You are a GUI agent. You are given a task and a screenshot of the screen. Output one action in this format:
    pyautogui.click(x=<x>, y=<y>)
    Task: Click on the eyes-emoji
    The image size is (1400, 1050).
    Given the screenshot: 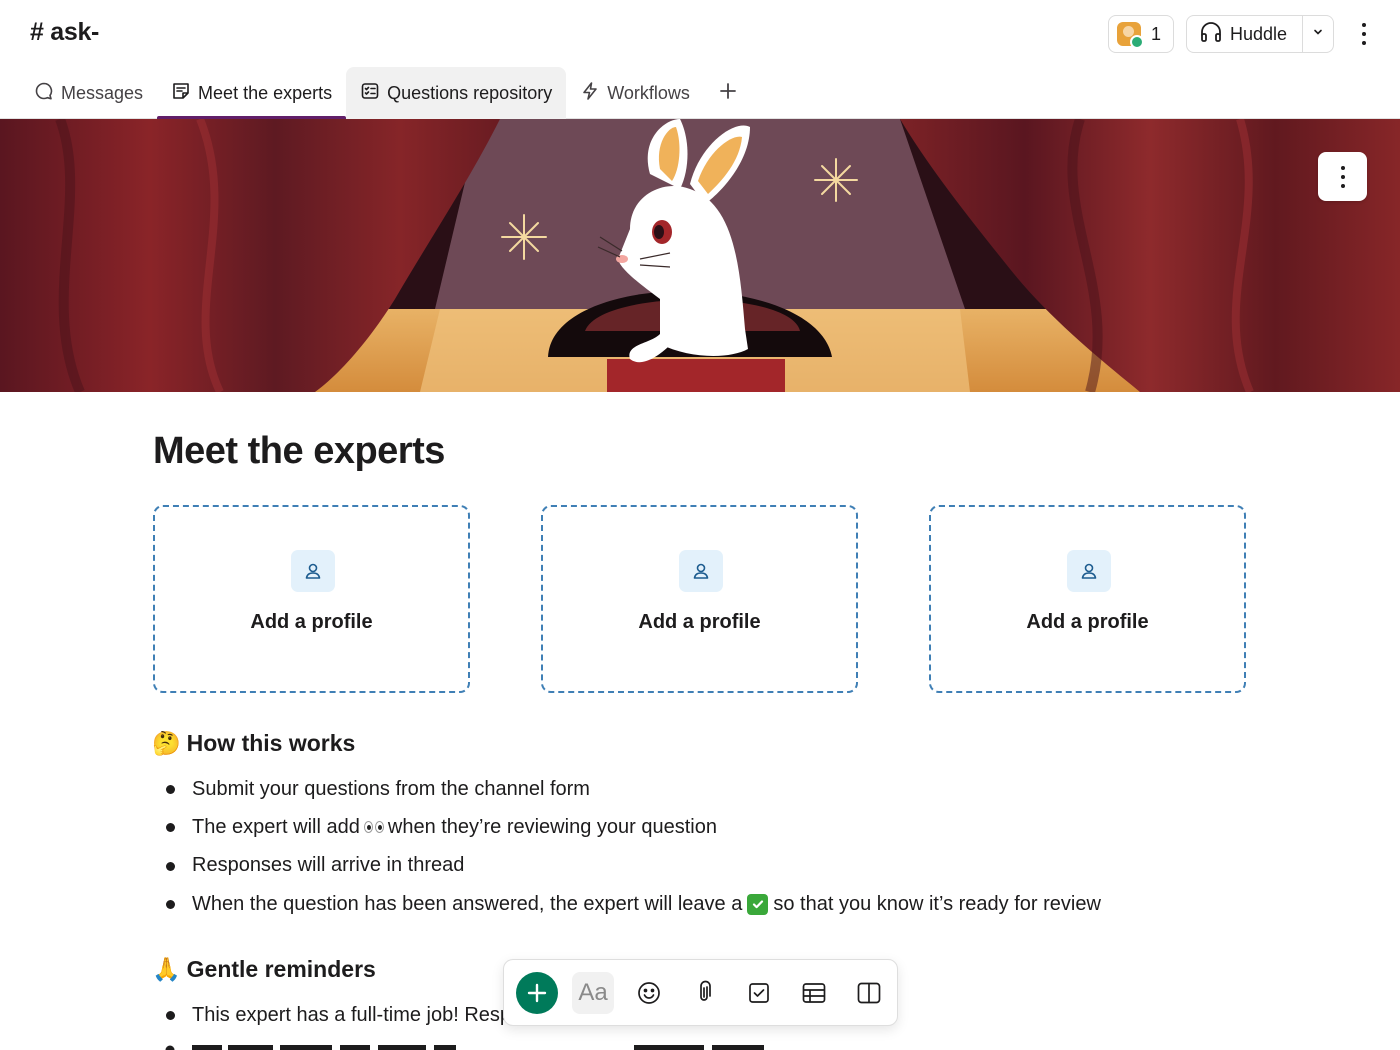 What is the action you would take?
    pyautogui.click(x=373, y=827)
    